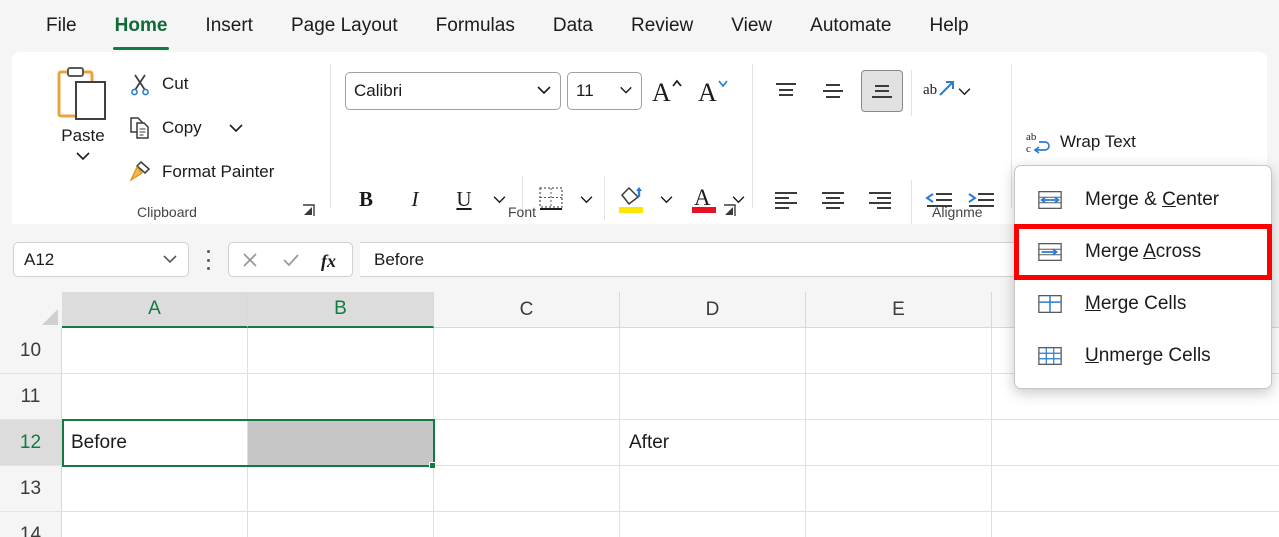  What do you see at coordinates (155, 443) in the screenshot?
I see `cell-a12: Before` at bounding box center [155, 443].